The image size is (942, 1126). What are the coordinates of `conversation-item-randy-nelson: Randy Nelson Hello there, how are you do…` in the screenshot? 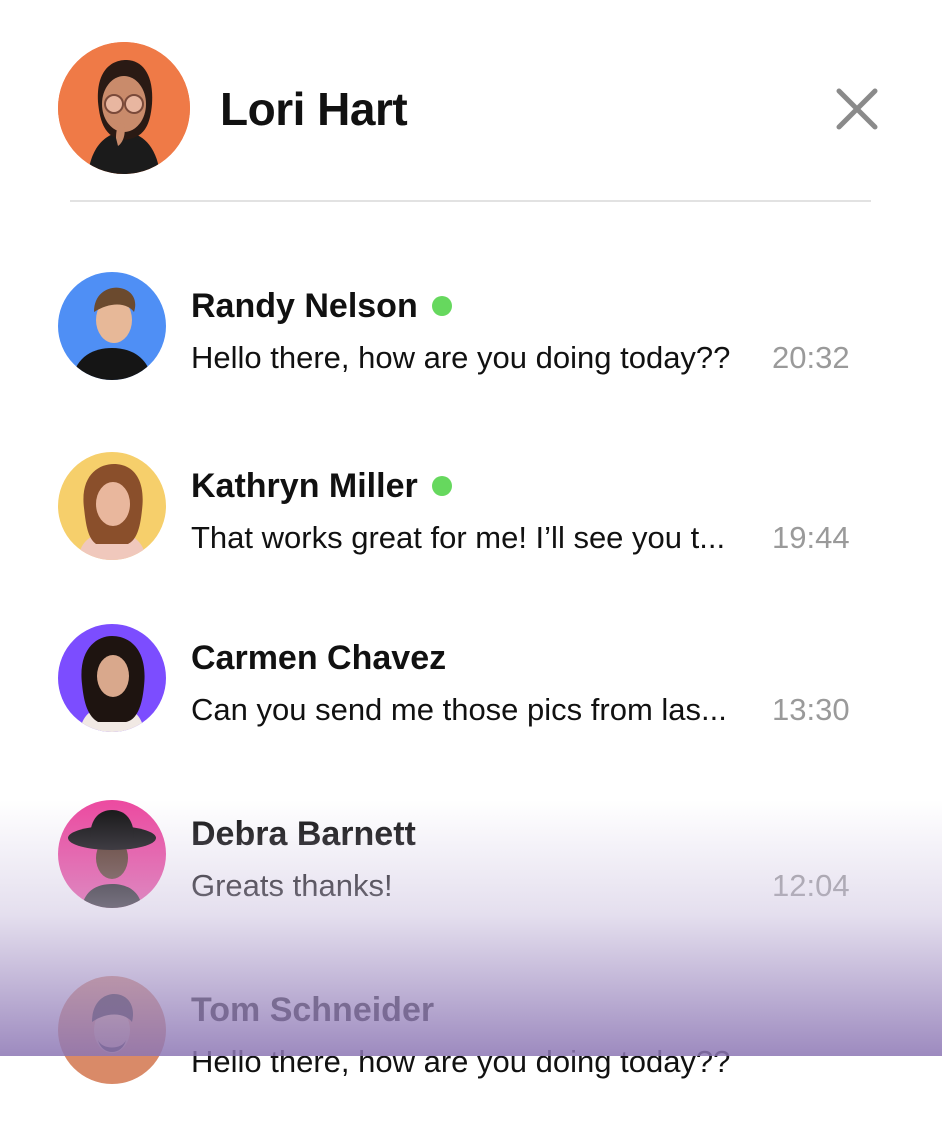 It's located at (471, 347).